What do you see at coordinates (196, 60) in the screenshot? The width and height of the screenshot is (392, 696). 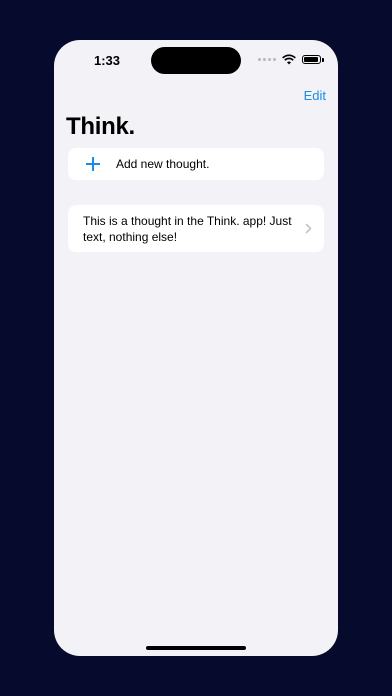 I see `dynamic-island` at bounding box center [196, 60].